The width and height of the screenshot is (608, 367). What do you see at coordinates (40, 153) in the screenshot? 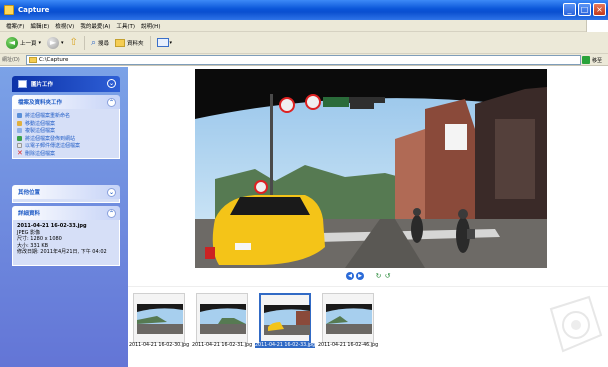
I see `task-label: 刪除這個檔案` at bounding box center [40, 153].